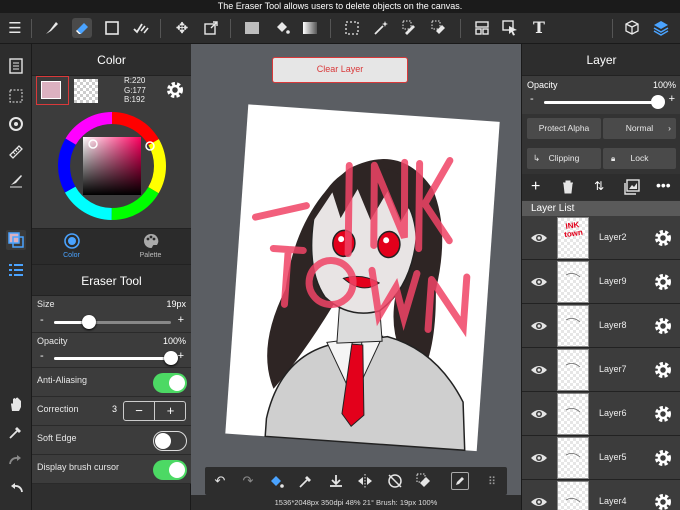 This screenshot has height=510, width=680. What do you see at coordinates (42, 356) in the screenshot?
I see `opacity-minus-button: -` at bounding box center [42, 356].